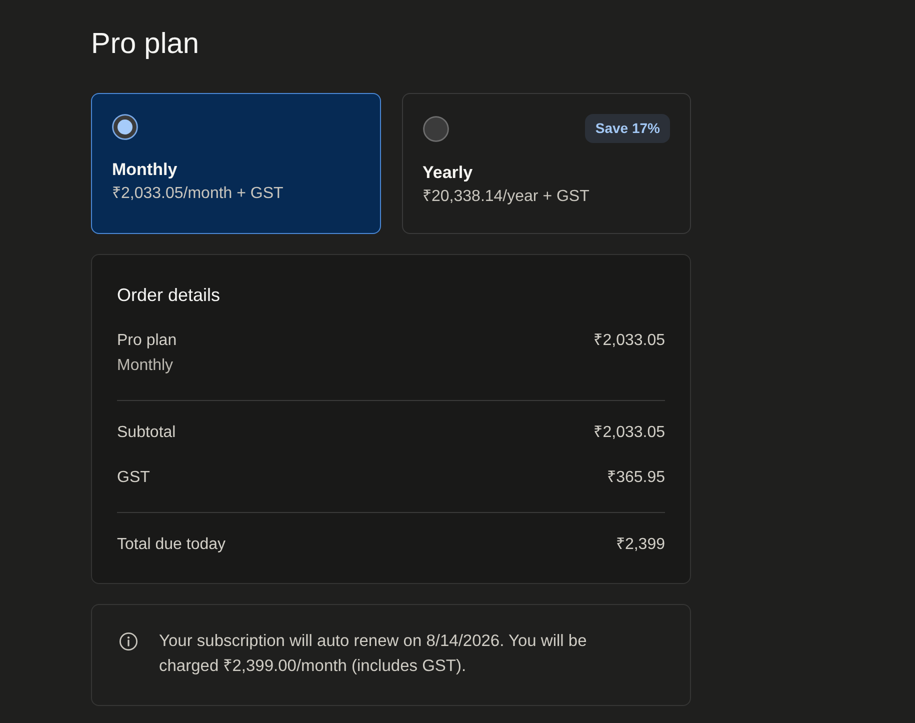  Describe the element at coordinates (145, 366) in the screenshot. I see `line-item-sublabel: Monthly` at that location.